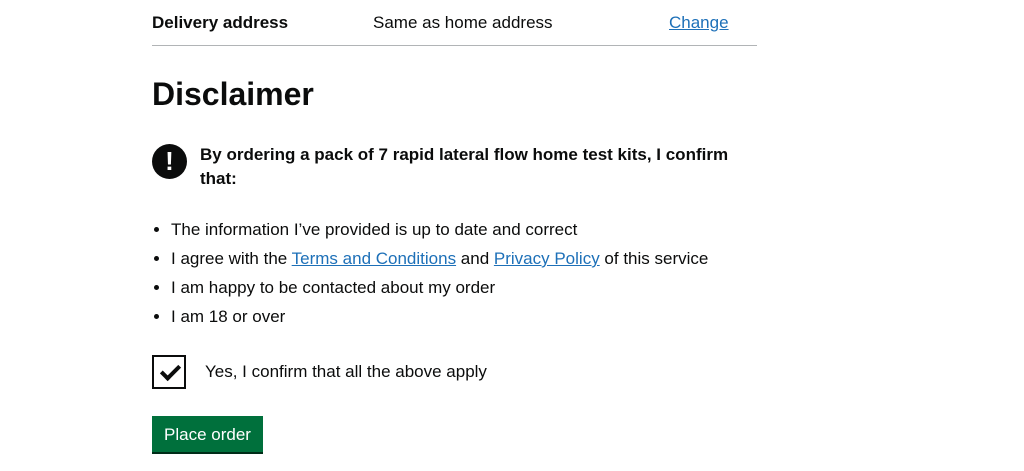 The image size is (1024, 471). I want to click on terms-and-conditions-link: Terms and Conditions, so click(374, 258).